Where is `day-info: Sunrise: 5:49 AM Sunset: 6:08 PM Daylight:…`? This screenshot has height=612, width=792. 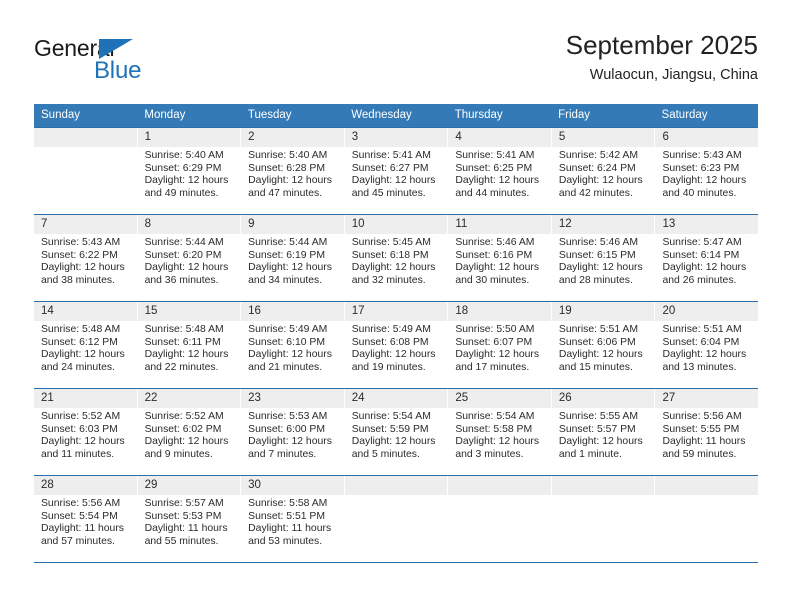 day-info: Sunrise: 5:49 AM Sunset: 6:08 PM Daylight:… is located at coordinates (396, 347).